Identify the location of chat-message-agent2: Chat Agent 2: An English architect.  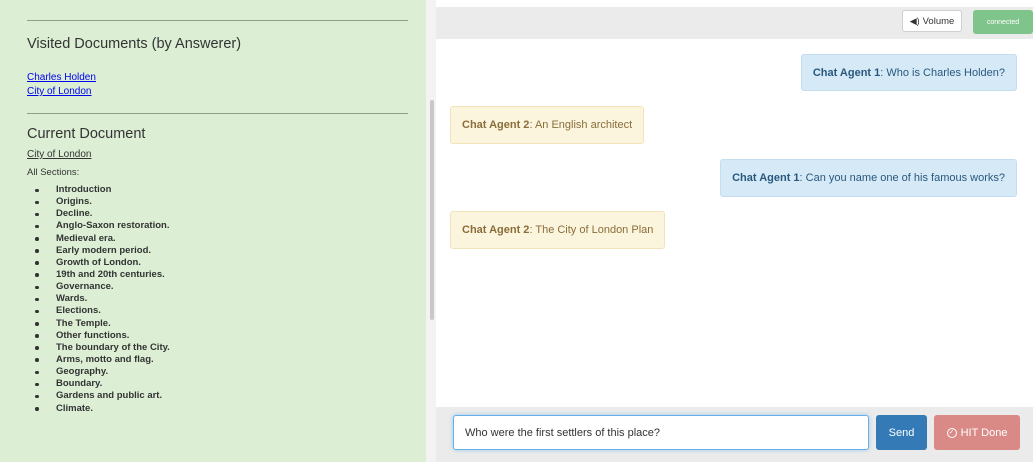
(547, 125).